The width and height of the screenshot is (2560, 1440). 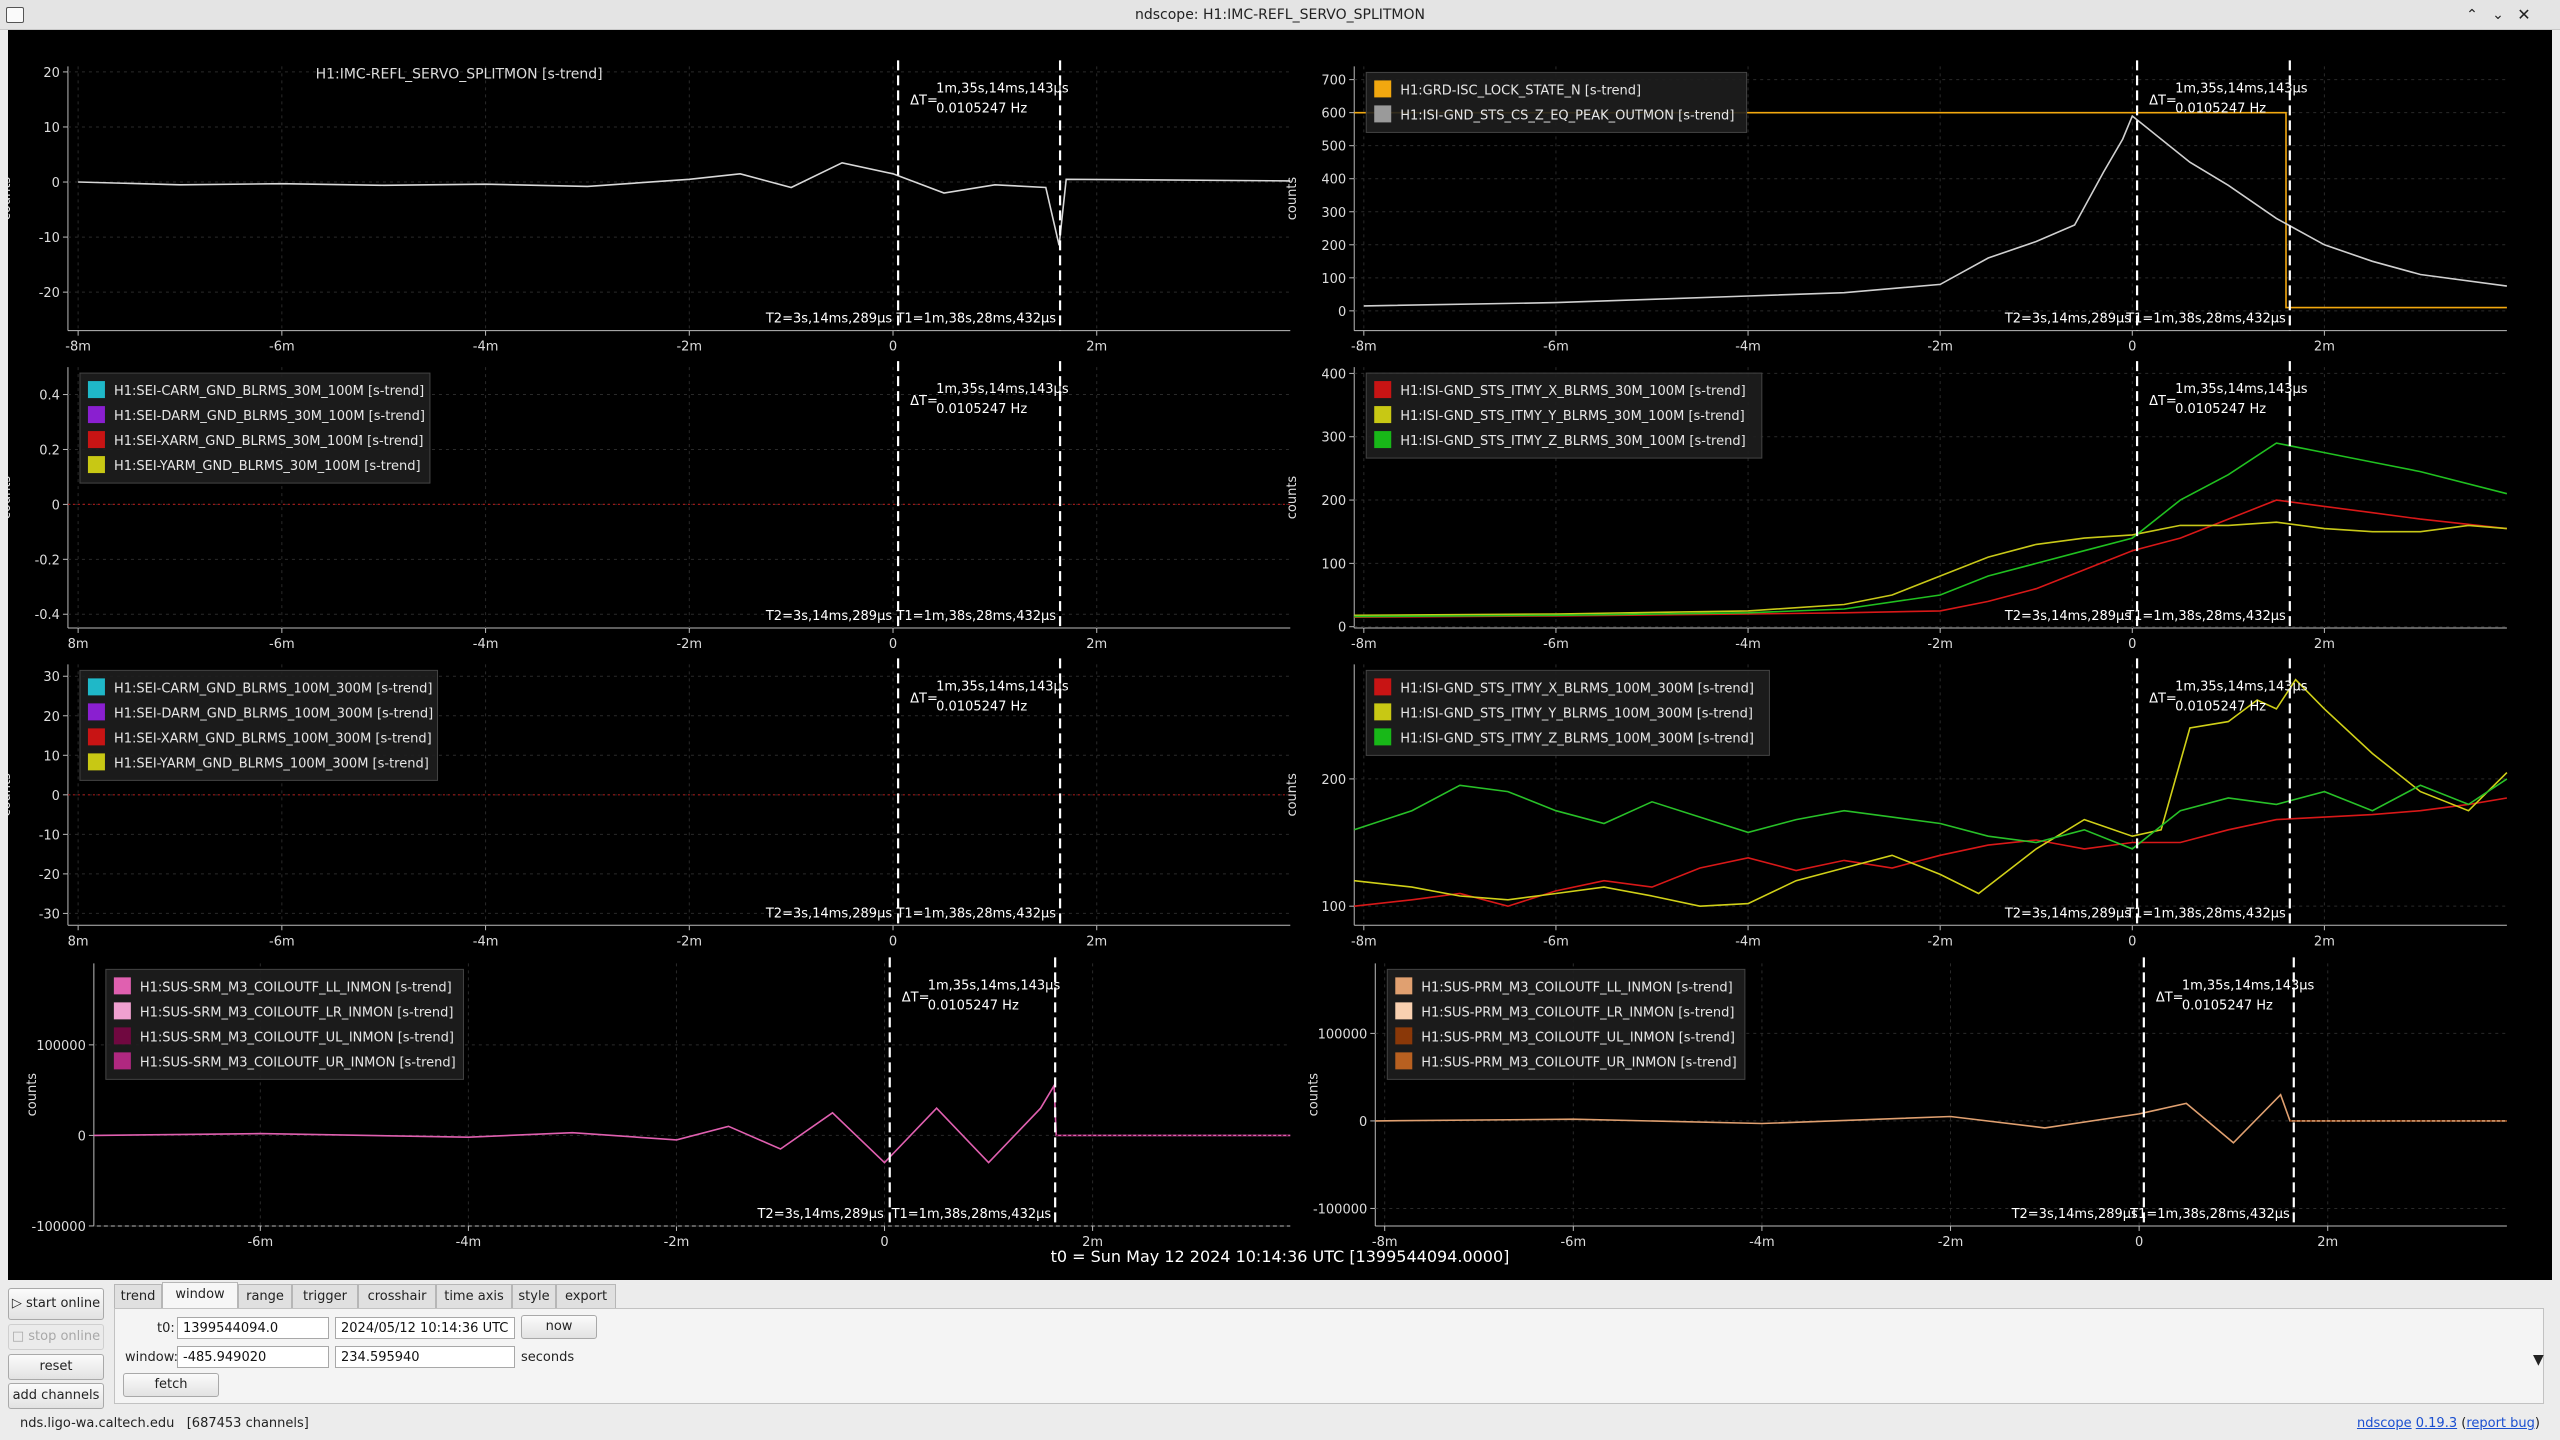 I want to click on plot-p41-t2-label: T2=3s,14ms,289µs, so click(x=819, y=1214).